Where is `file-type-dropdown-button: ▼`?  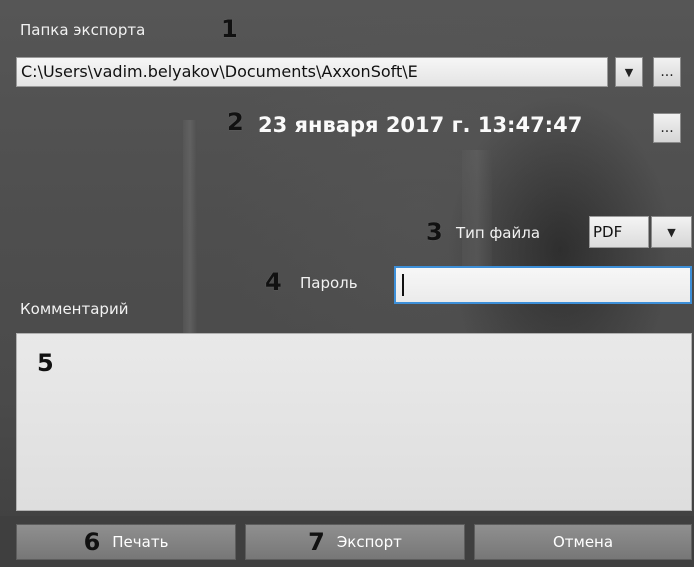
file-type-dropdown-button: ▼ is located at coordinates (671, 232).